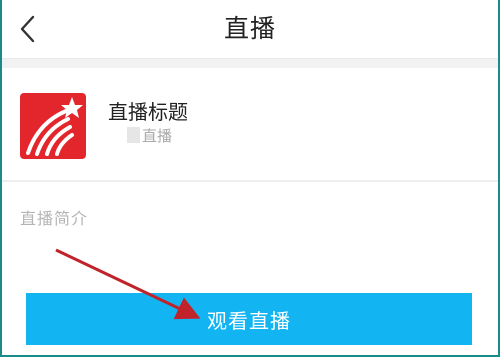 The image size is (500, 357). I want to click on app-logo-icon, so click(53, 126).